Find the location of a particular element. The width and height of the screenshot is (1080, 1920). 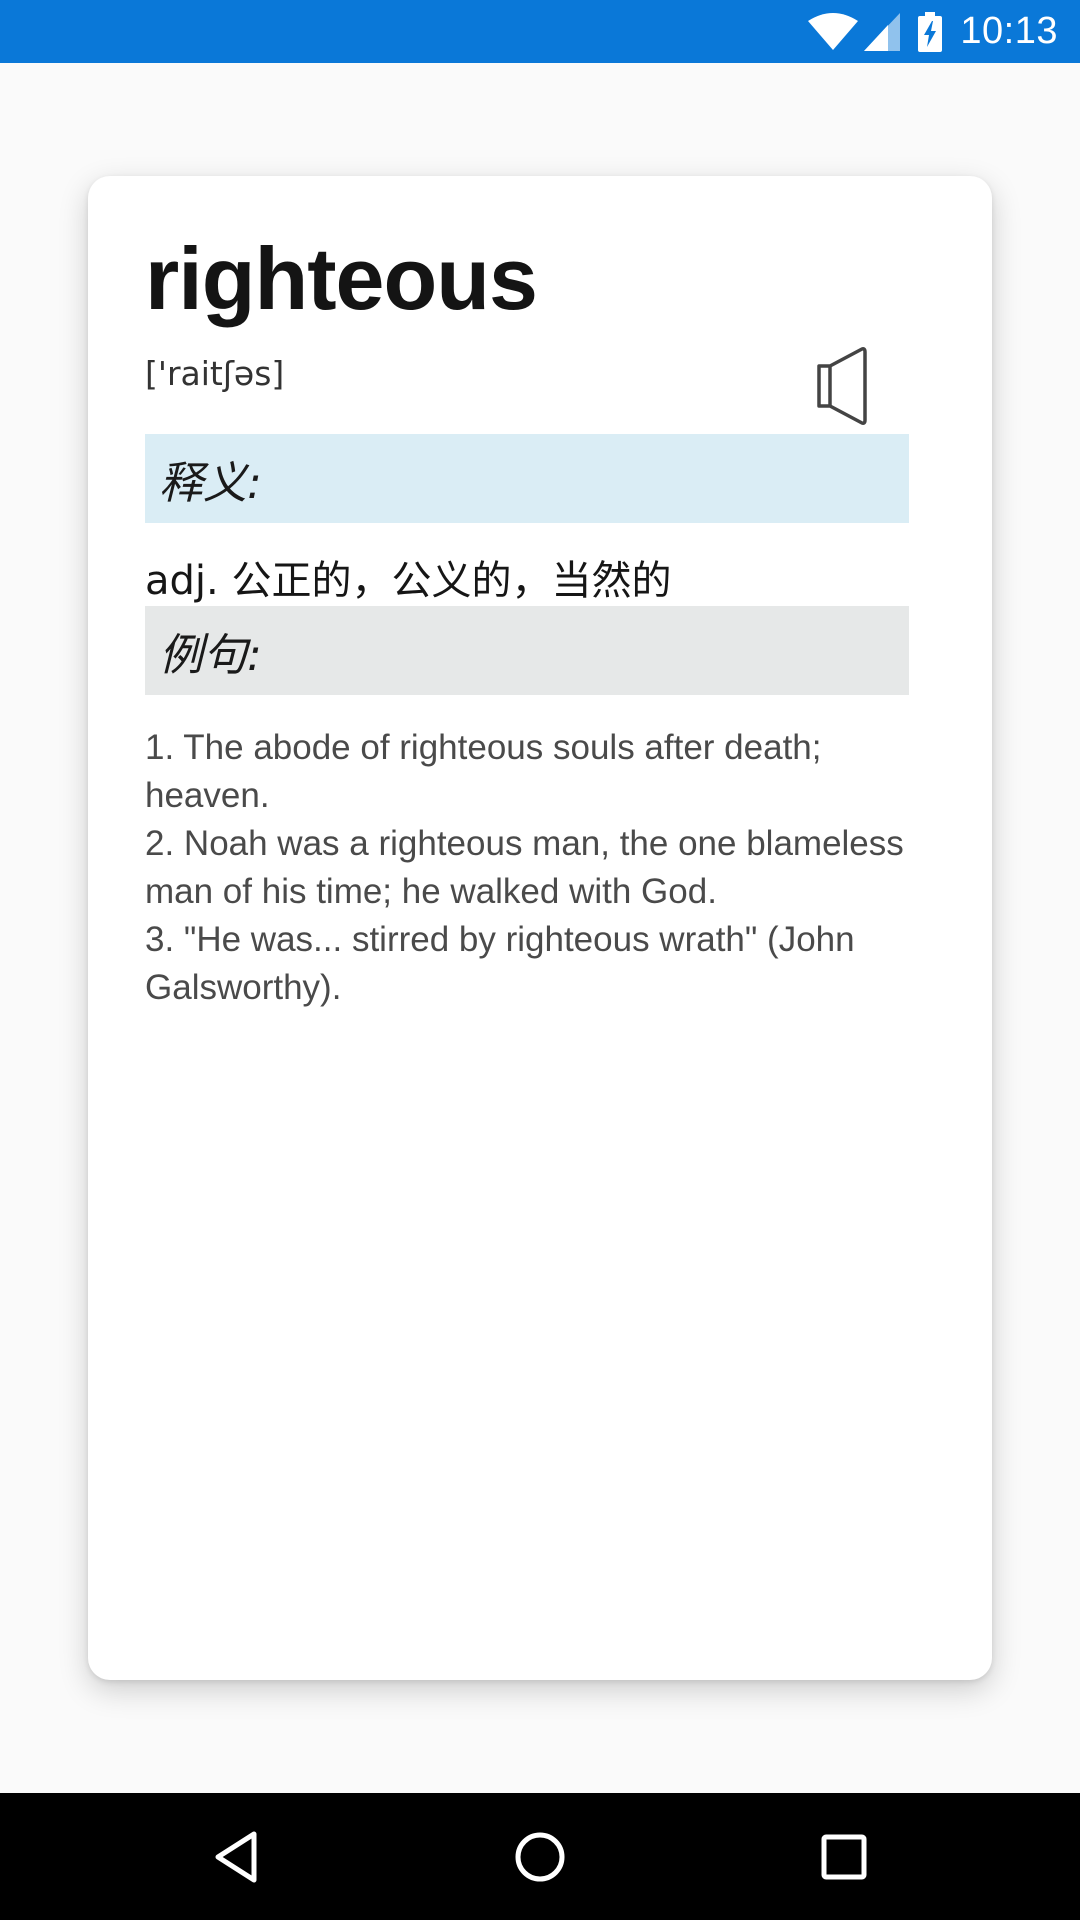

examples-heading-label: 例句: is located at coordinates (210, 655).